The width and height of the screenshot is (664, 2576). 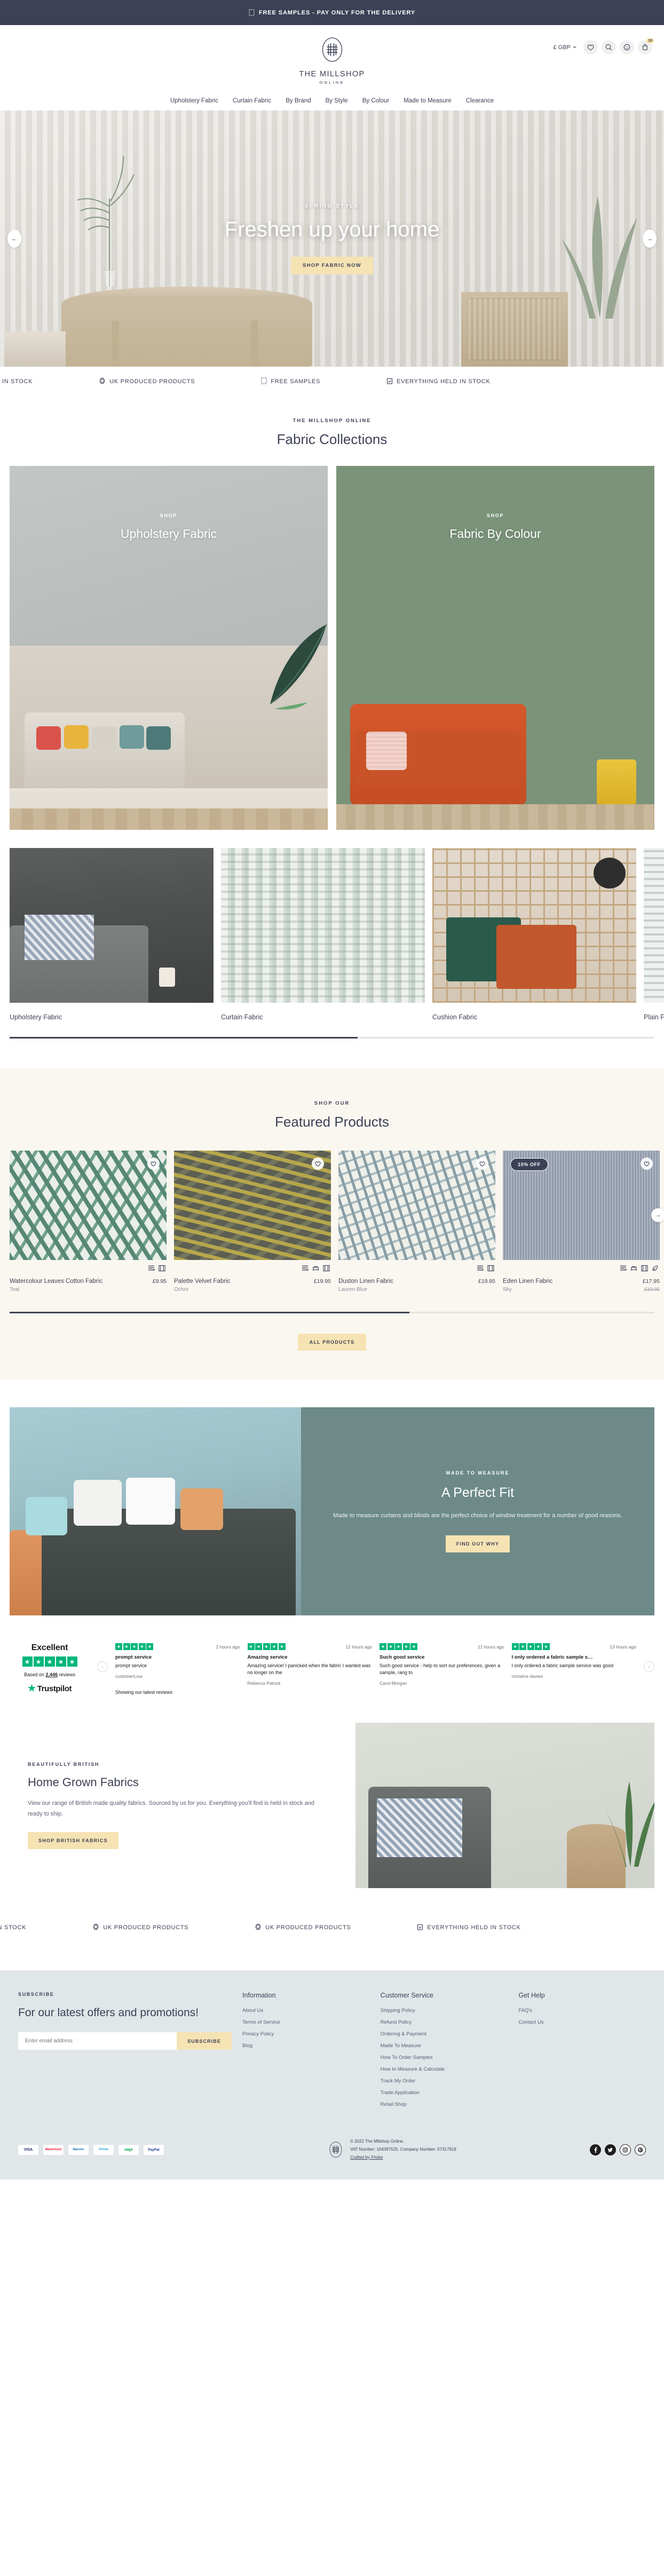 I want to click on type-carousel-scrollbar, so click(x=332, y=1038).